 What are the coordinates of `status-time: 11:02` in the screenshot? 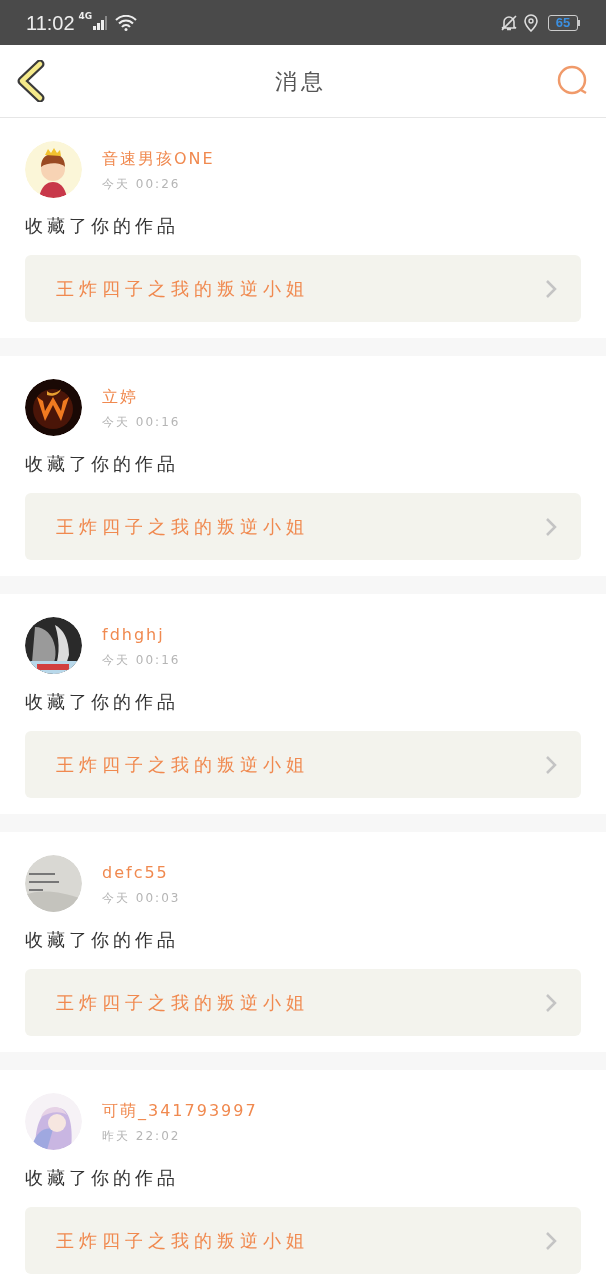 It's located at (50, 23).